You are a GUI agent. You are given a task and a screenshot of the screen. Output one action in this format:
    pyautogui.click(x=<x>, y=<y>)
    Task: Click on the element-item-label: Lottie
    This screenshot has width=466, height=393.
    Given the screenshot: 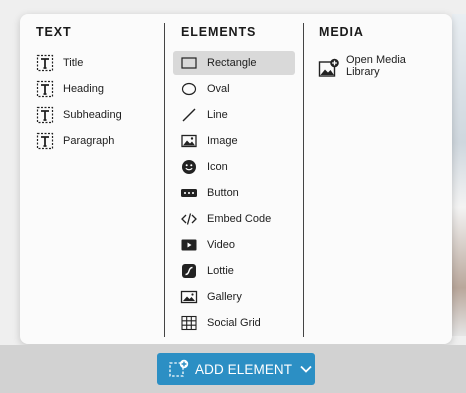 What is the action you would take?
    pyautogui.click(x=220, y=271)
    